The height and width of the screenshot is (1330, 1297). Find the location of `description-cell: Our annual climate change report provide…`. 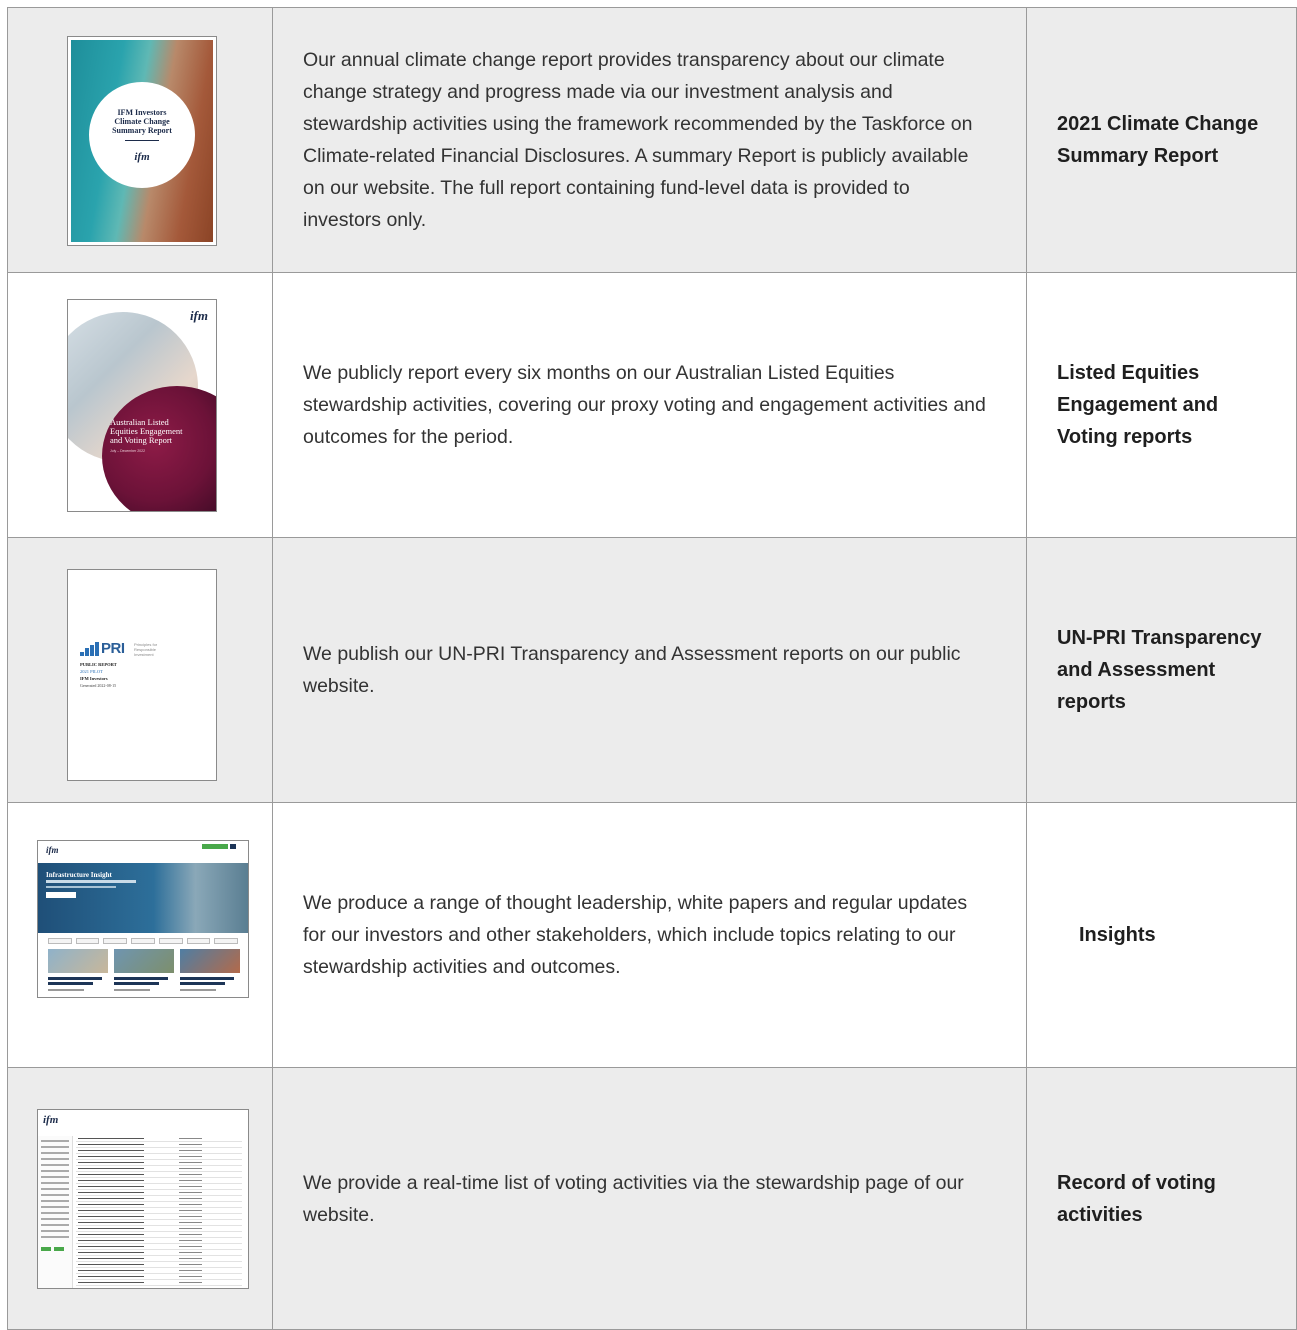

description-cell: Our annual climate change report provide… is located at coordinates (649, 140).